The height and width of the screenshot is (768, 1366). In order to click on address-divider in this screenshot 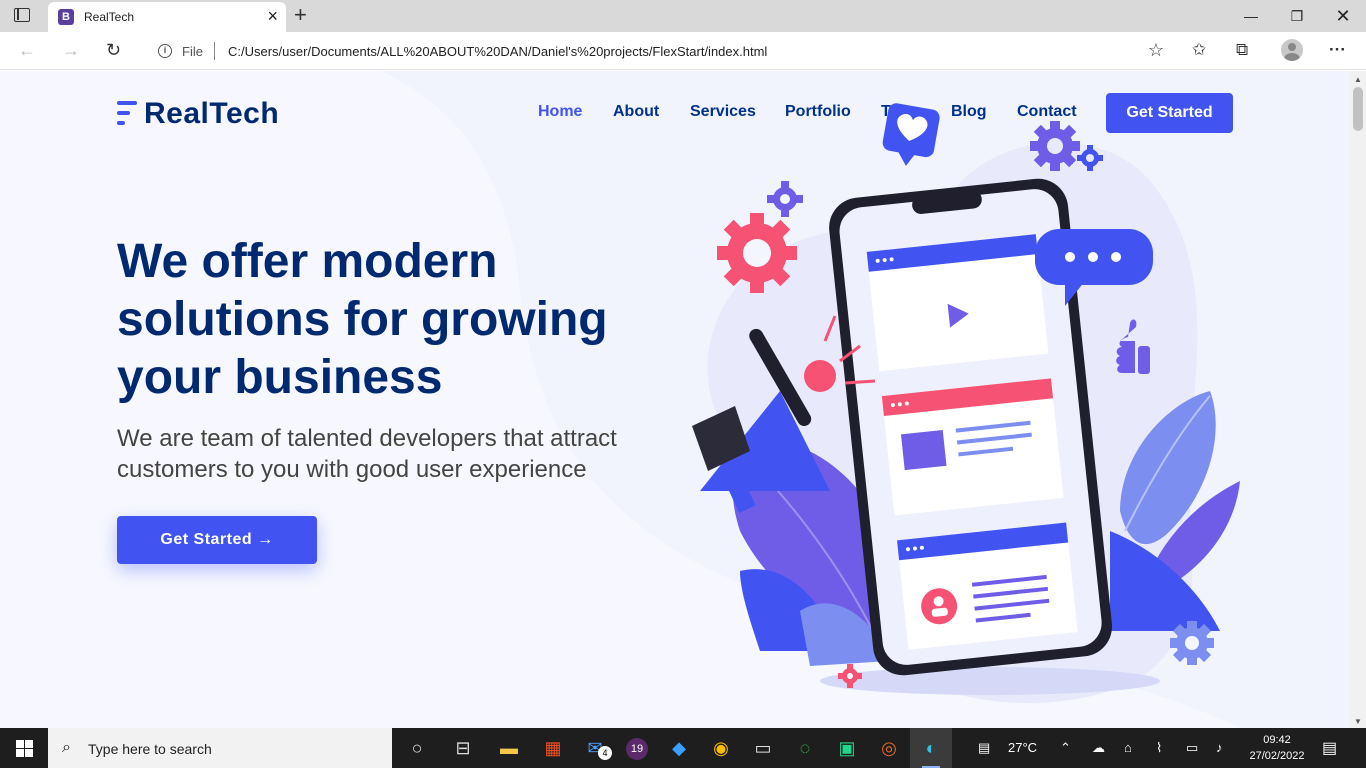, I will do `click(214, 51)`.